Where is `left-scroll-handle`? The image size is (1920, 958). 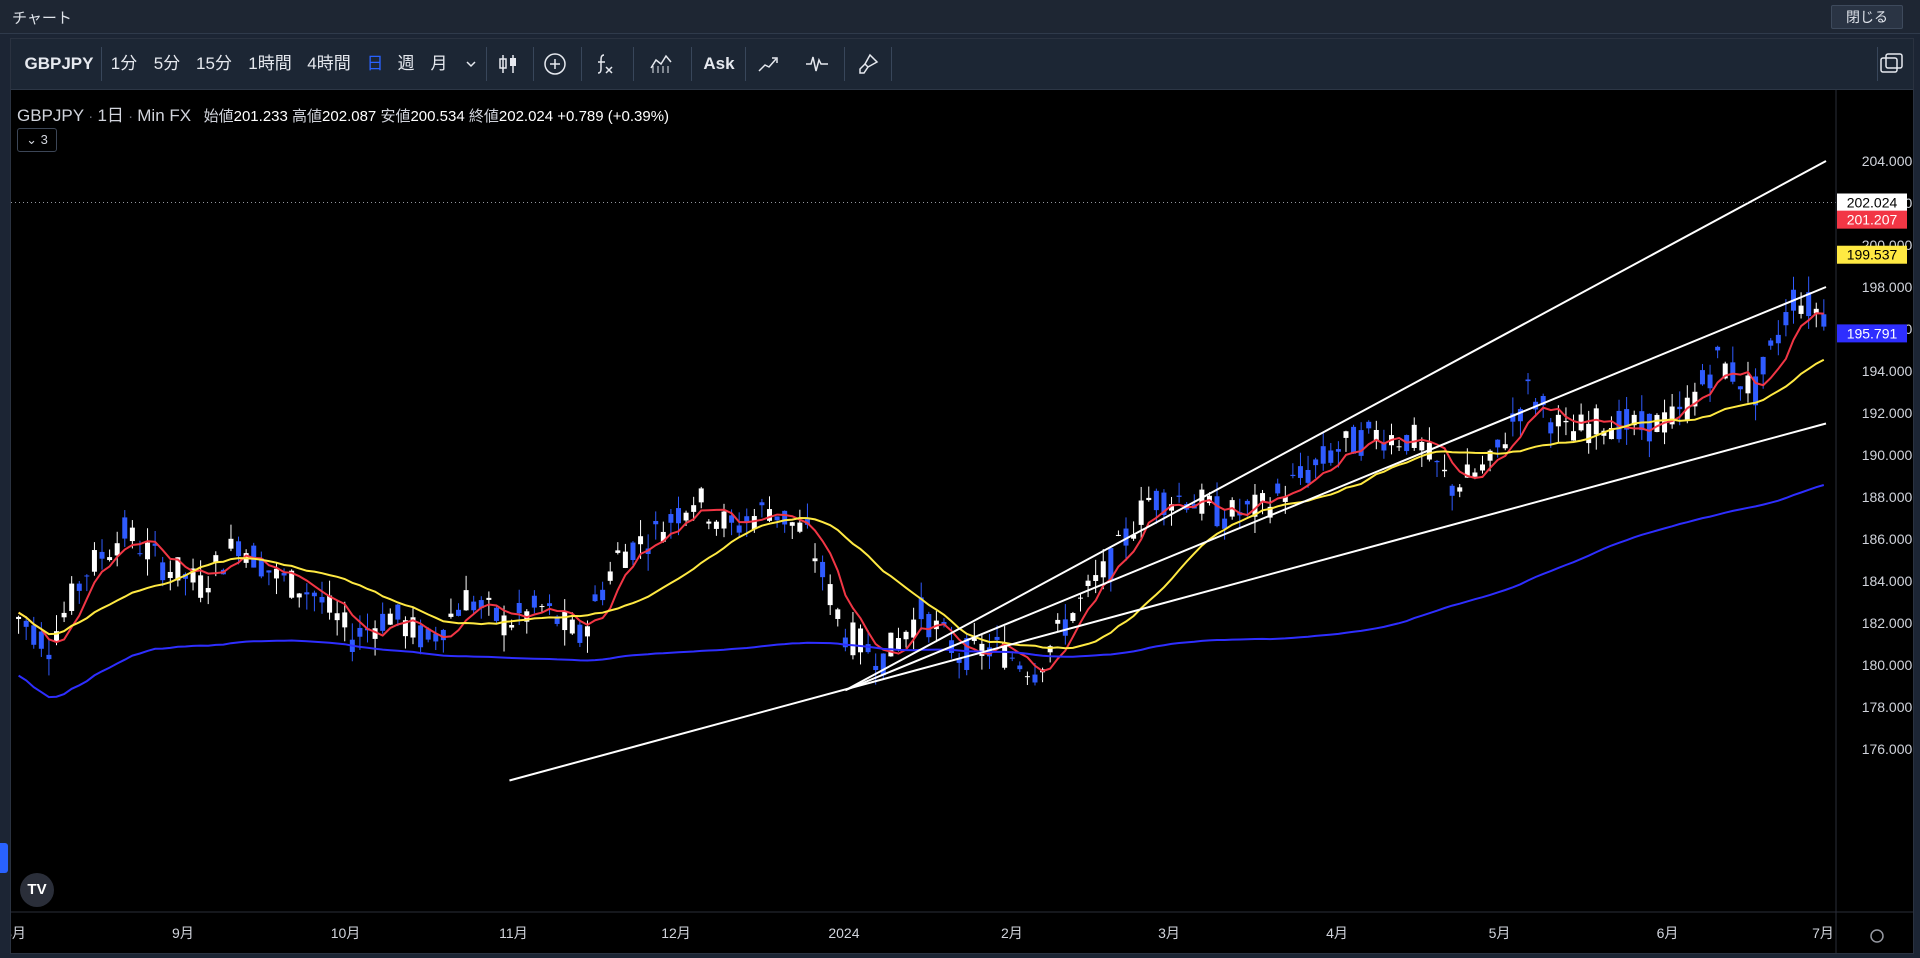 left-scroll-handle is located at coordinates (4, 858).